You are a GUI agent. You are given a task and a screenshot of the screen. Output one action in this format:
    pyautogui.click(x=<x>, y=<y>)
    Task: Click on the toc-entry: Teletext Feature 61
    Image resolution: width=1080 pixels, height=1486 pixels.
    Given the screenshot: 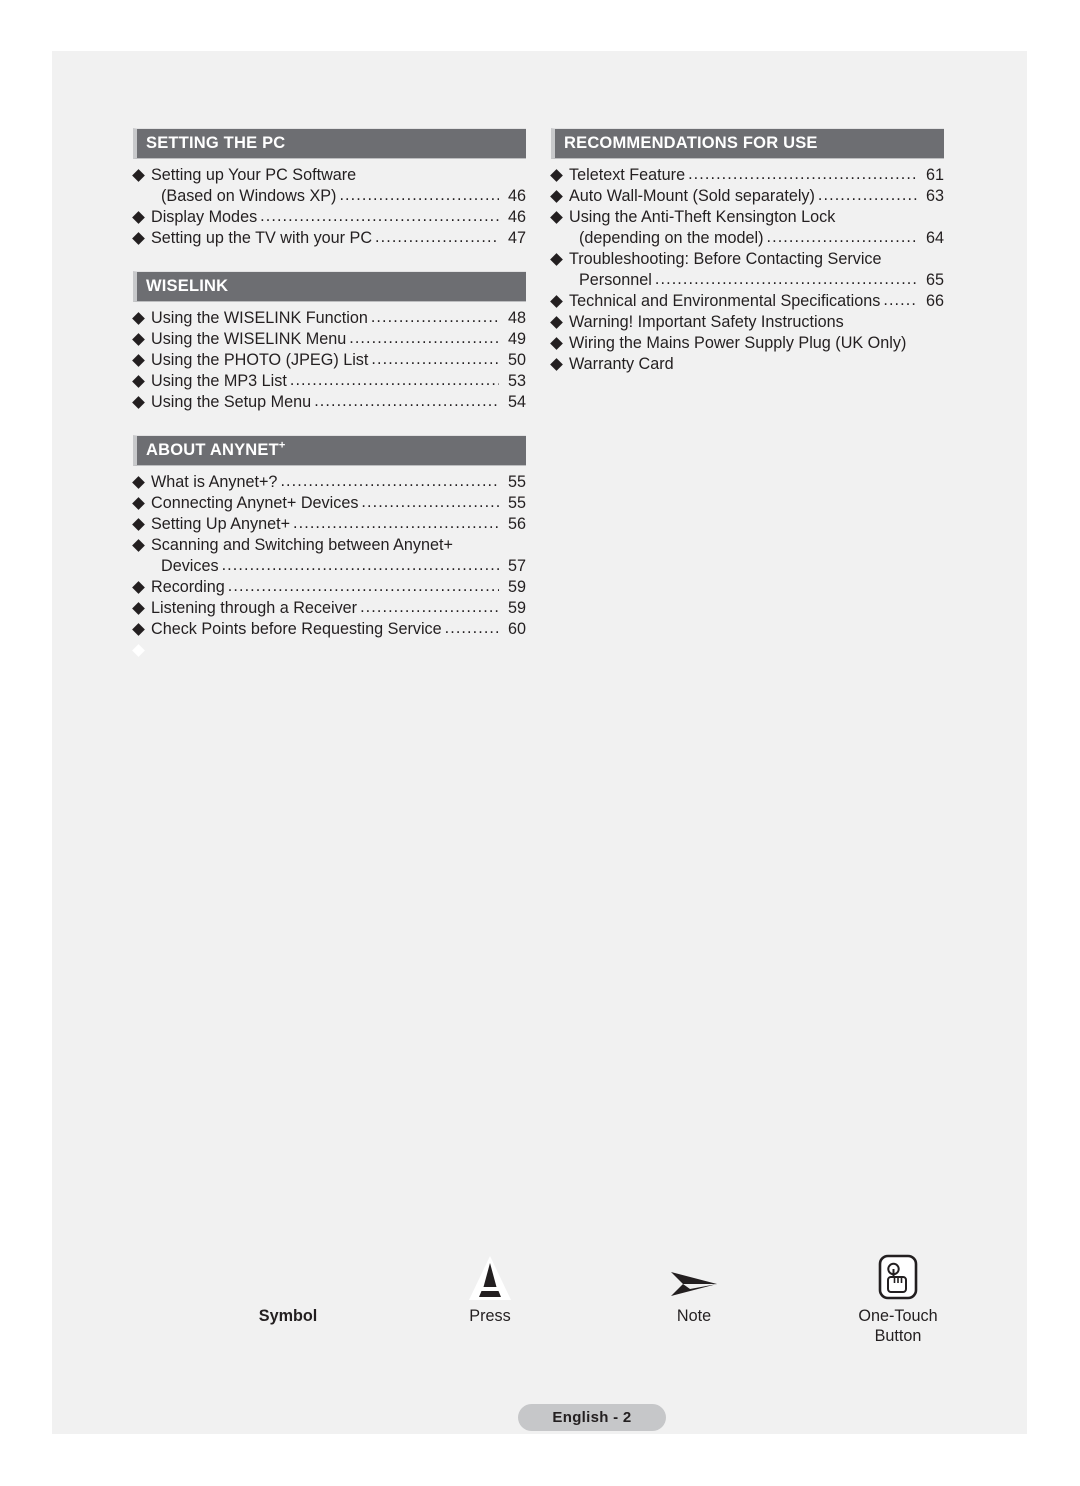 What is the action you would take?
    pyautogui.click(x=747, y=175)
    